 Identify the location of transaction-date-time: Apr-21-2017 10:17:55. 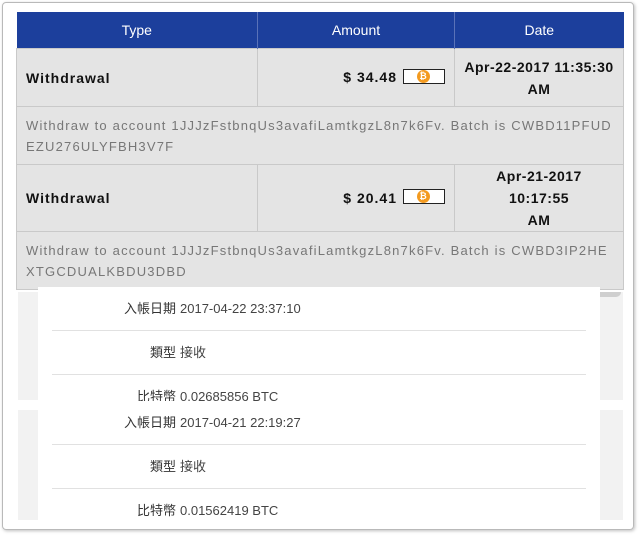
(539, 187).